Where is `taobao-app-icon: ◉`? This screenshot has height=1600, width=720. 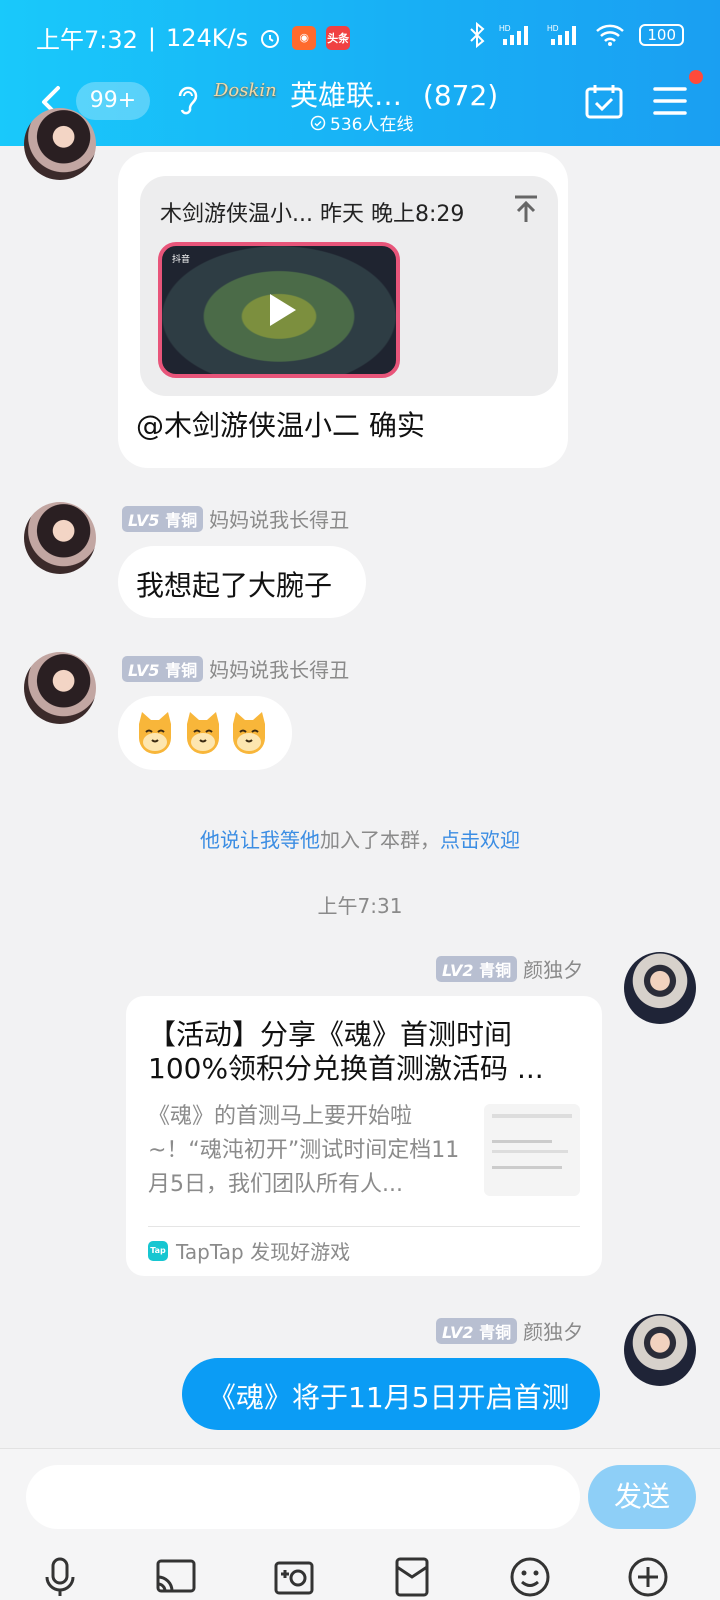 taobao-app-icon: ◉ is located at coordinates (304, 37).